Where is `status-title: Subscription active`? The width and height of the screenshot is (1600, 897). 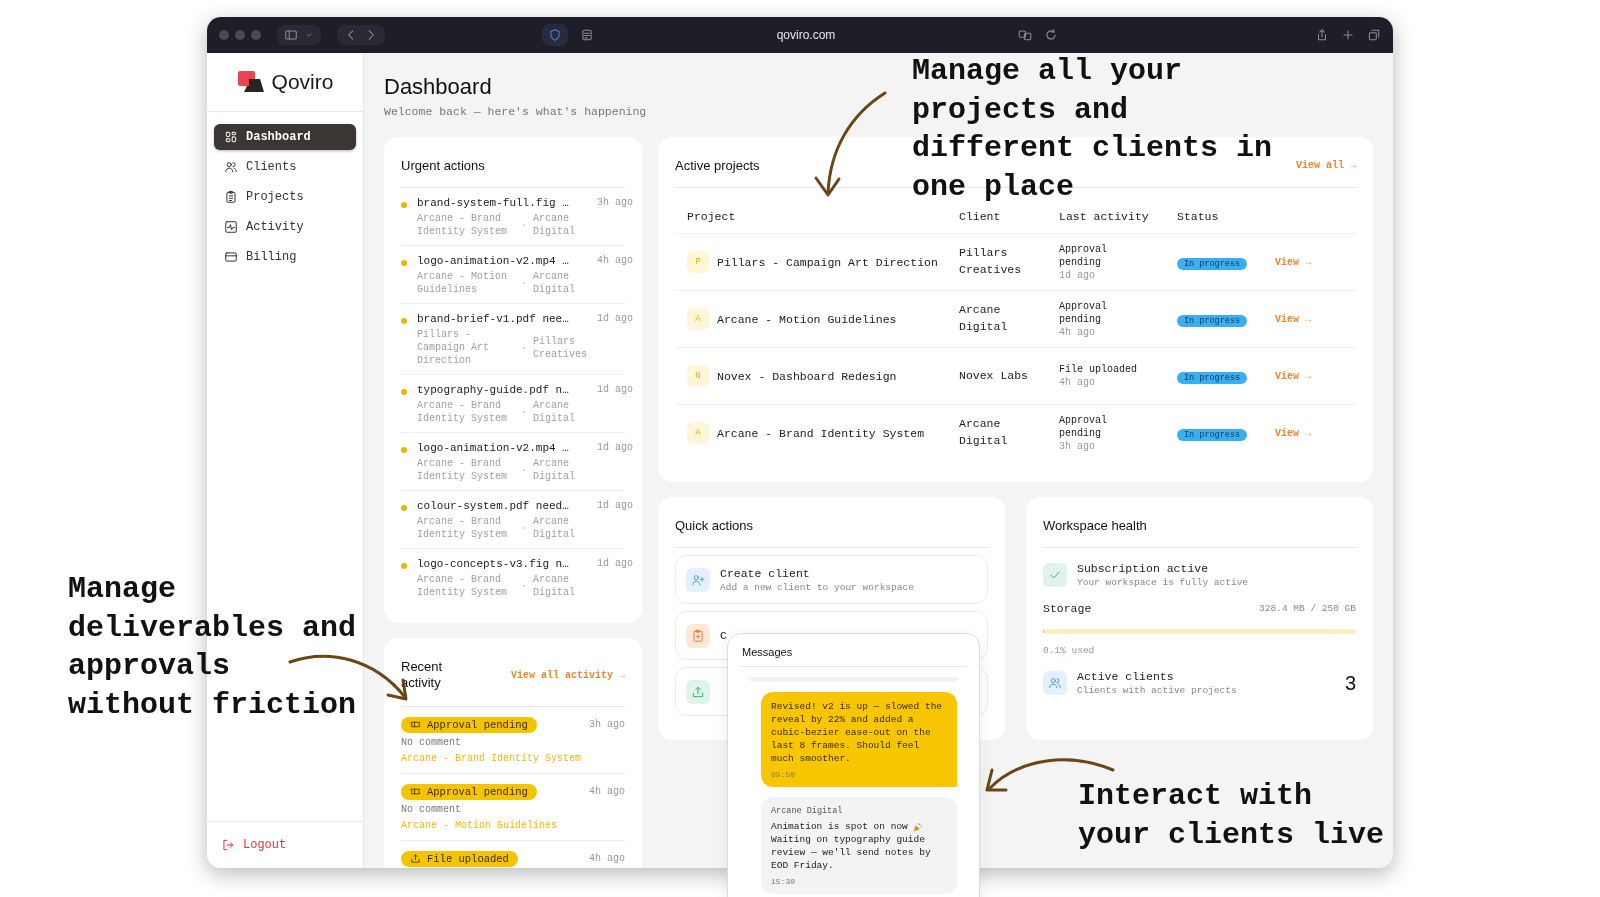
status-title: Subscription active is located at coordinates (1143, 568).